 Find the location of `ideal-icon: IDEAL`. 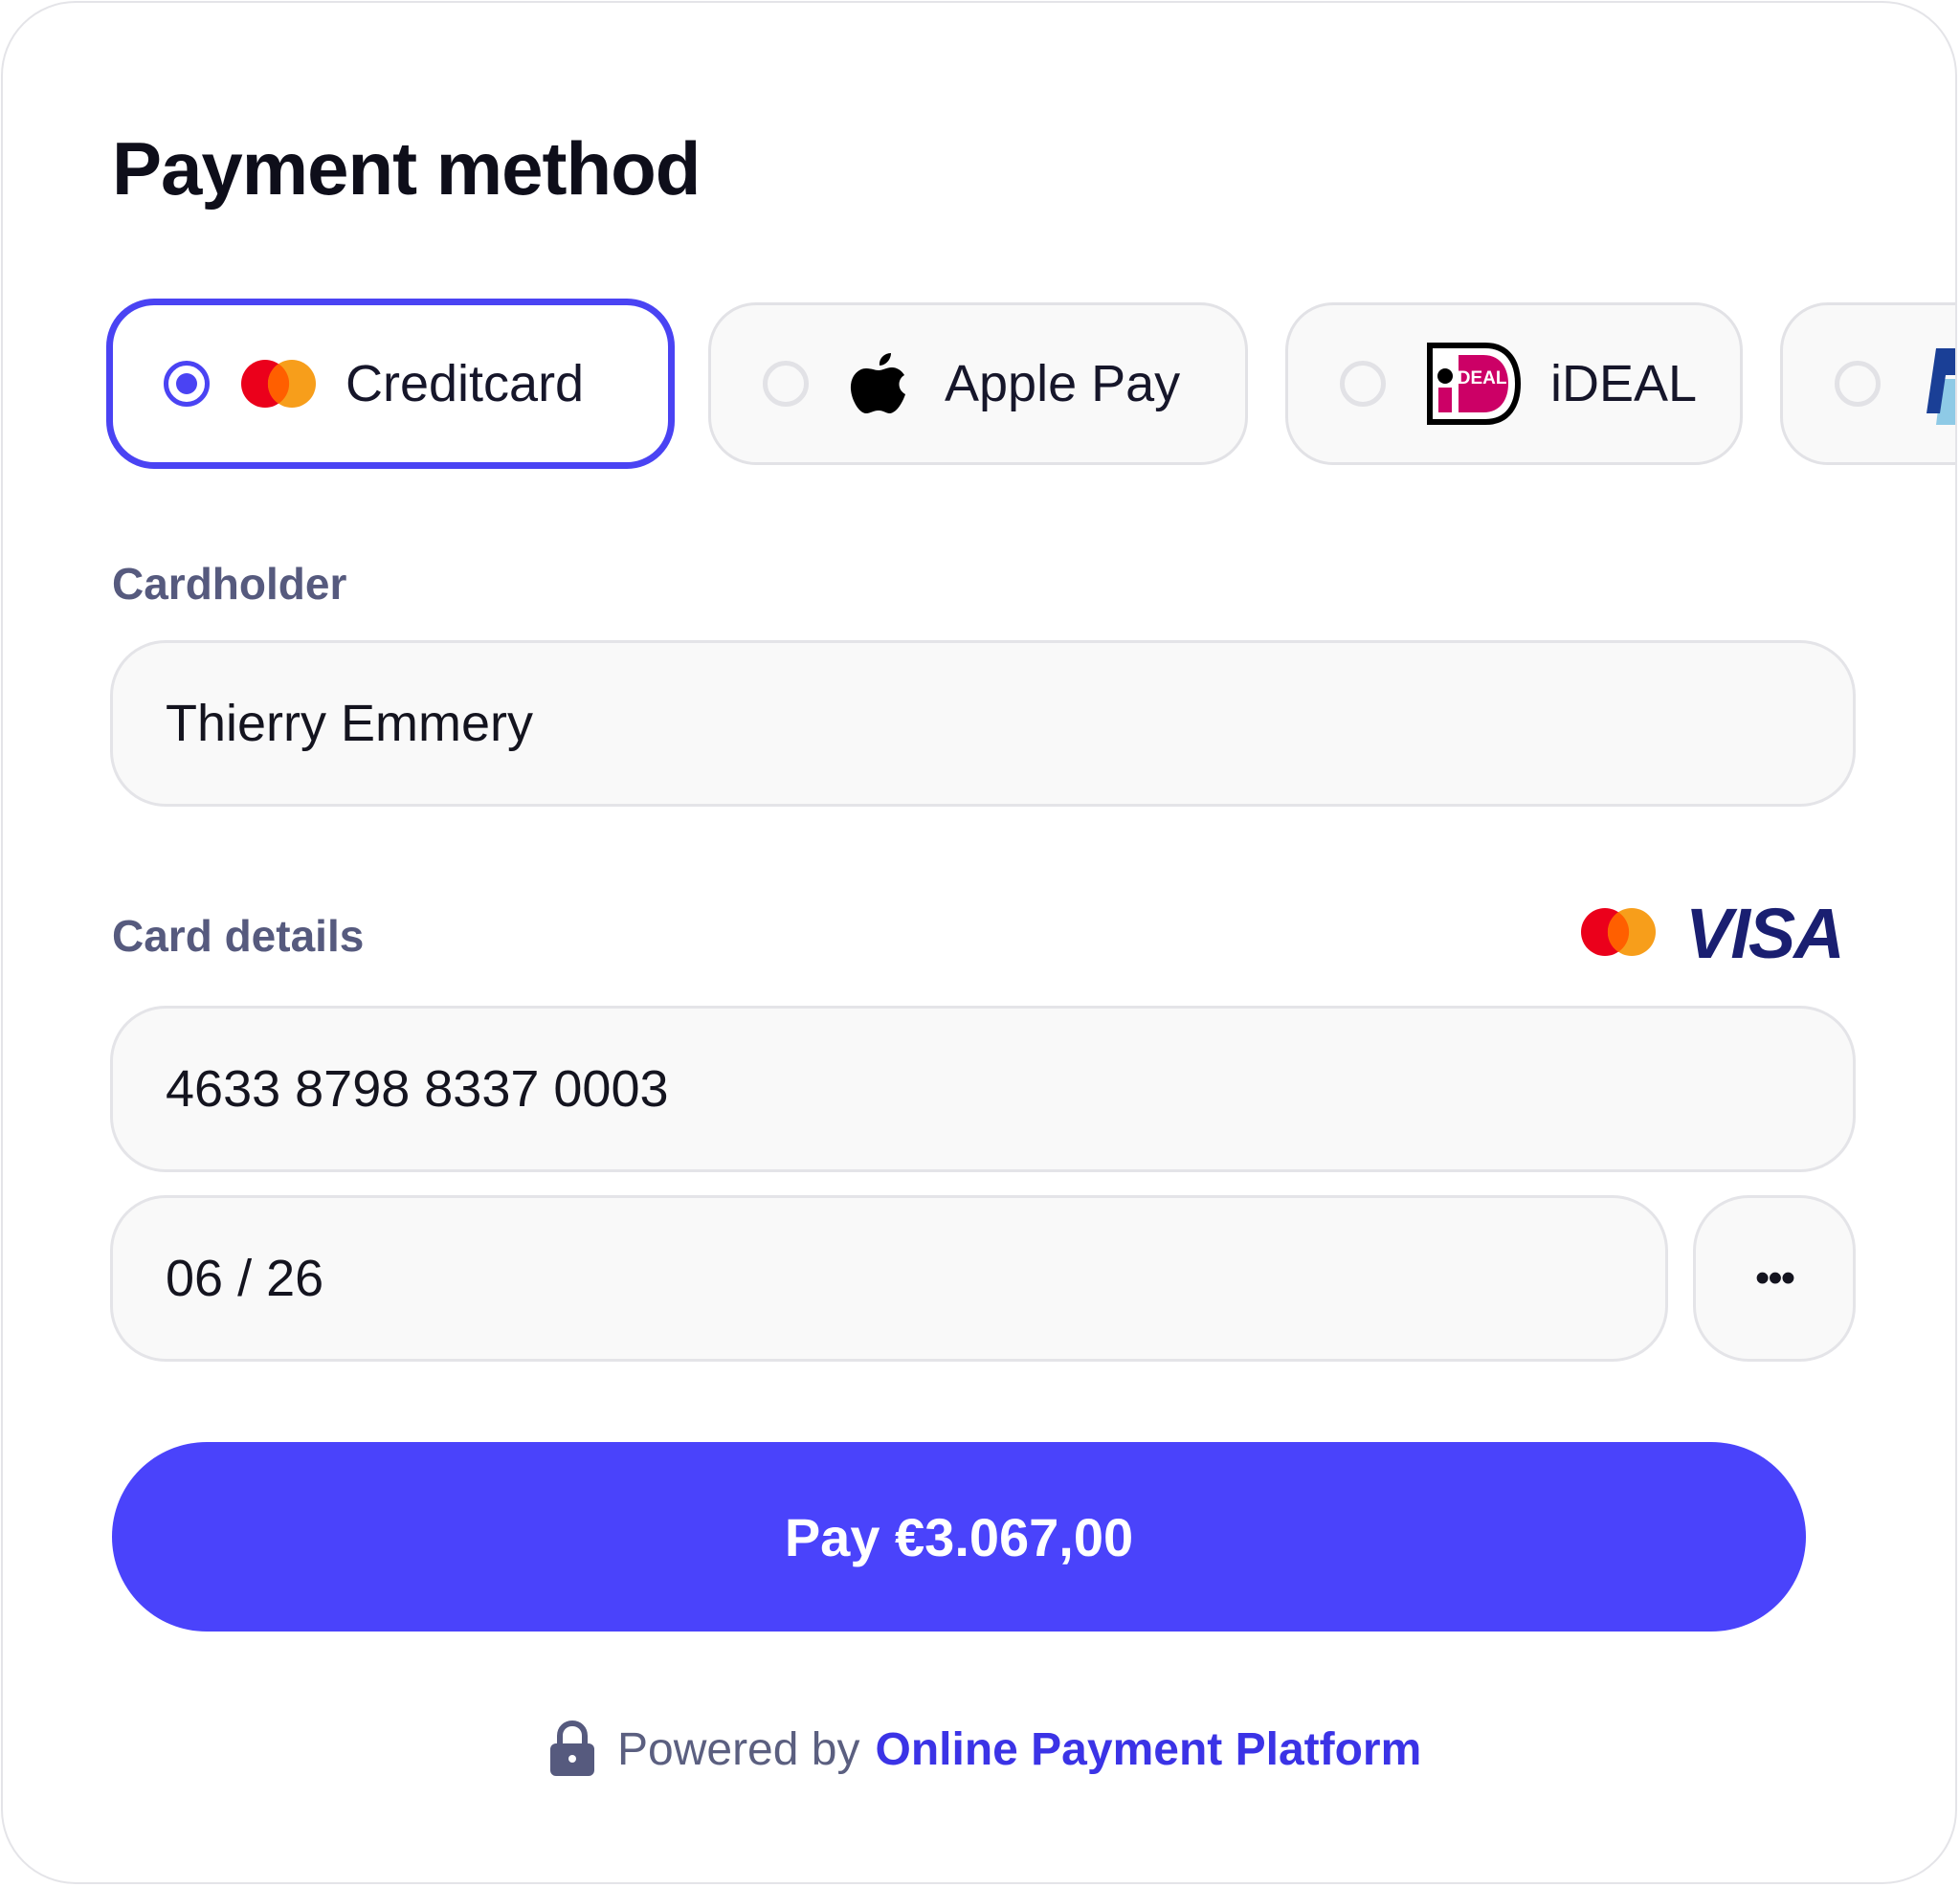

ideal-icon: IDEAL is located at coordinates (1474, 384).